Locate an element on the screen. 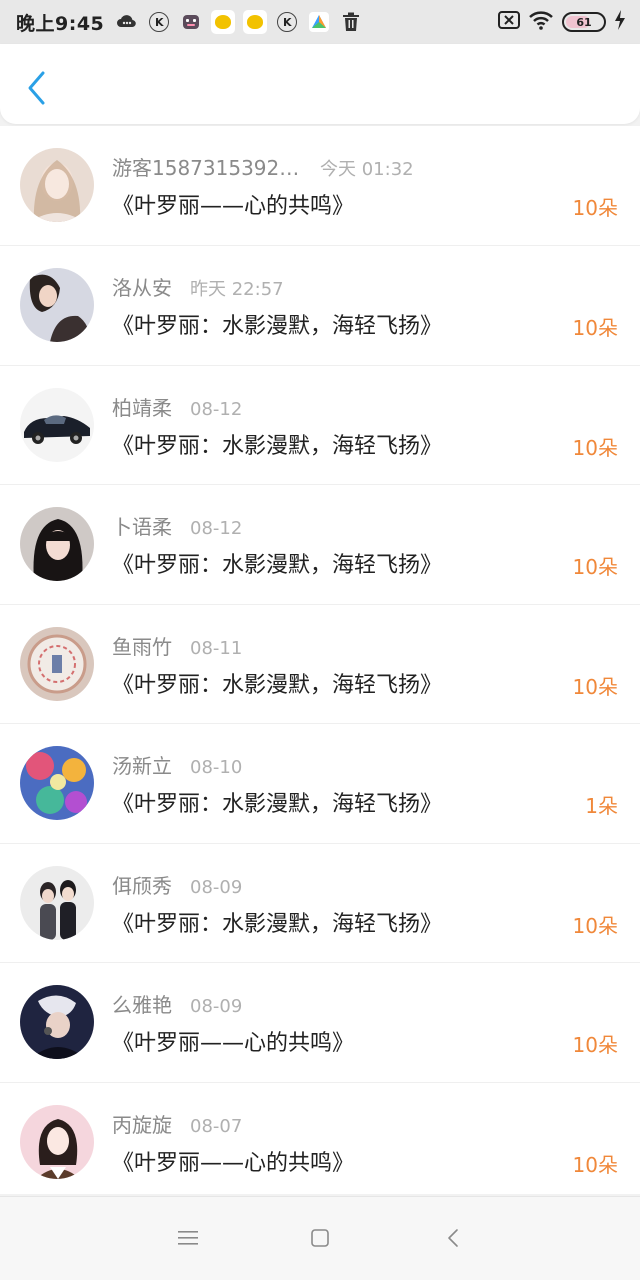 Image resolution: width=640 pixels, height=1280 pixels. nav-bar is located at coordinates (320, 84).